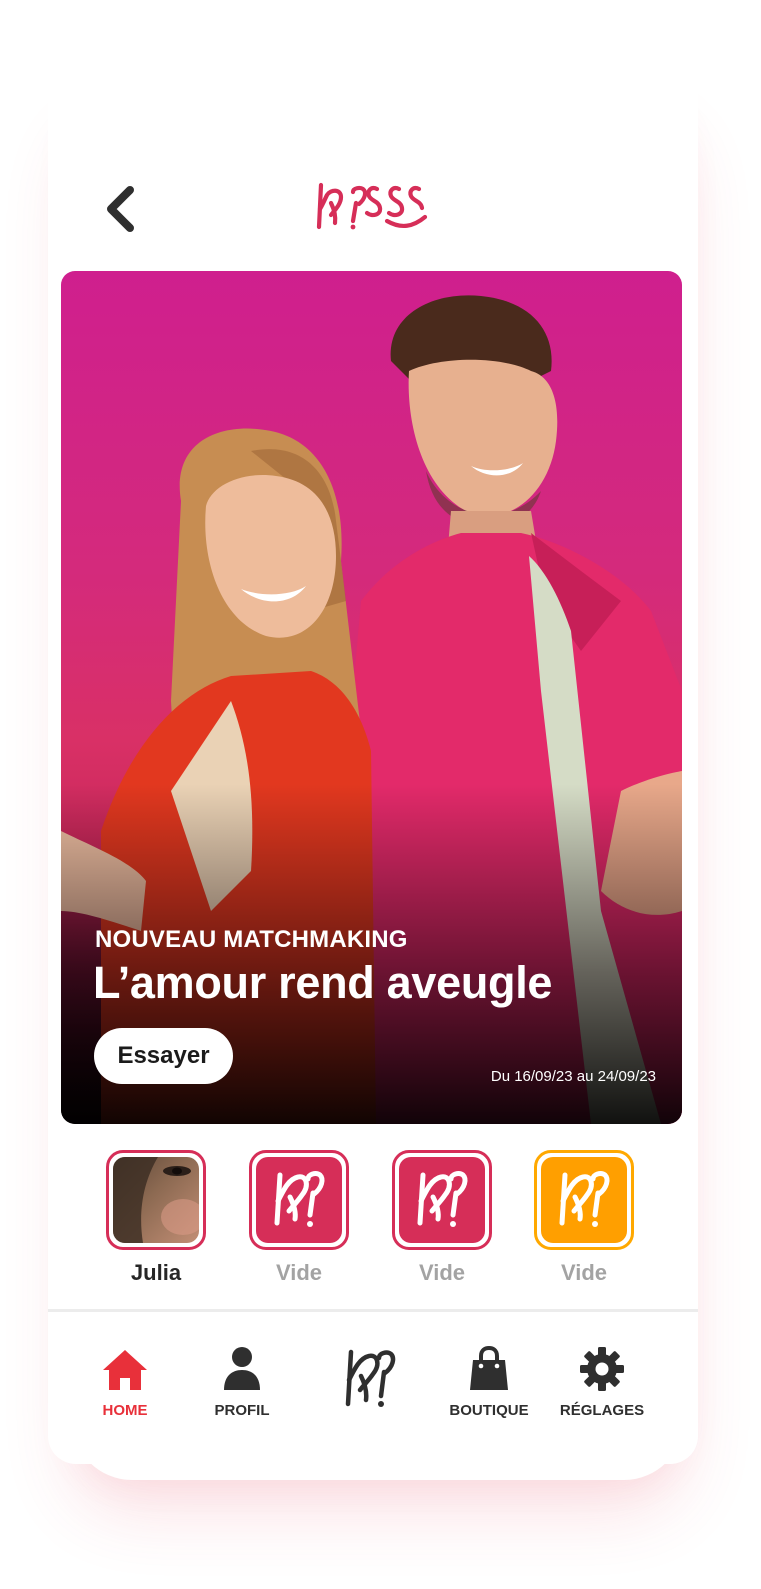  What do you see at coordinates (372, 206) in the screenshot?
I see `kiss-logo` at bounding box center [372, 206].